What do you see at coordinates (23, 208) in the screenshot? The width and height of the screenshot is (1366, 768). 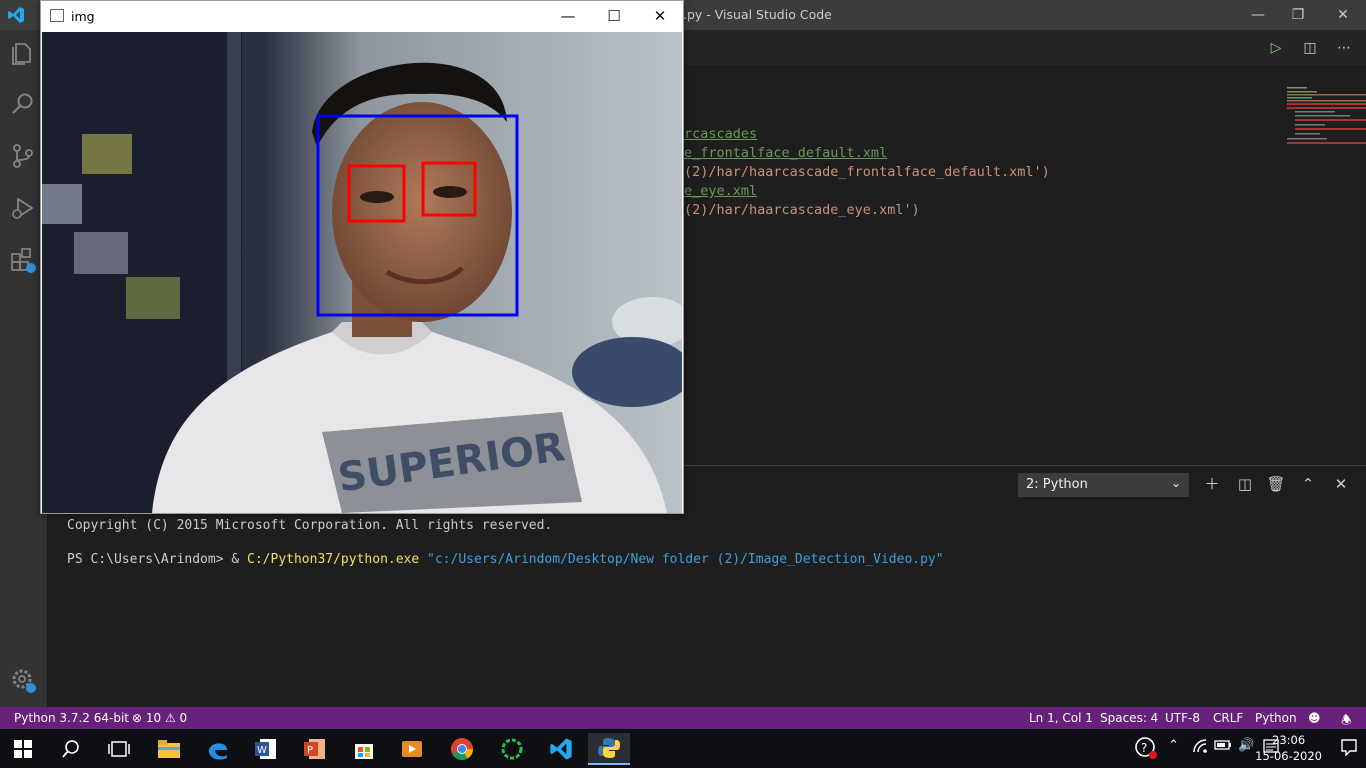 I see `run-debug-icon` at bounding box center [23, 208].